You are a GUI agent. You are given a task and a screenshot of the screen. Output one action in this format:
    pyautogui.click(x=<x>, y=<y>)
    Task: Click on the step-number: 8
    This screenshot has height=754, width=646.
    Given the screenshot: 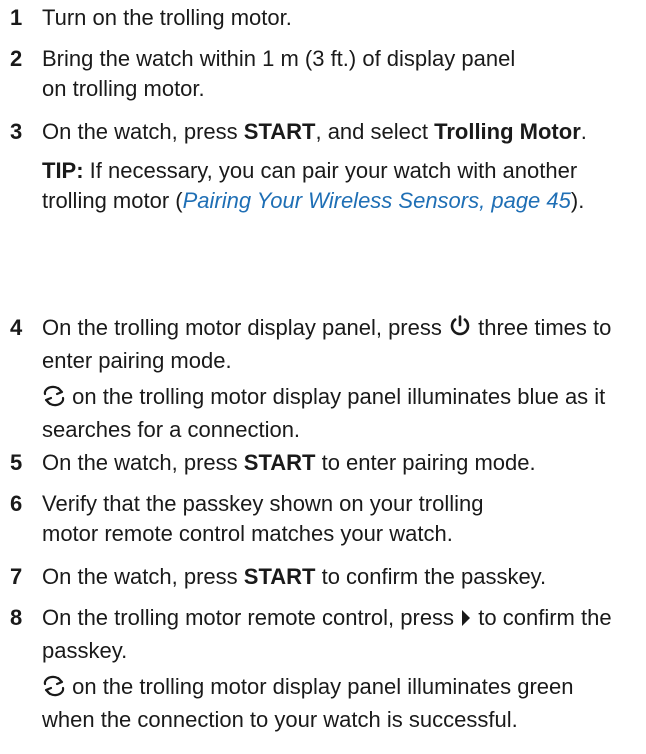 What is the action you would take?
    pyautogui.click(x=16, y=617)
    